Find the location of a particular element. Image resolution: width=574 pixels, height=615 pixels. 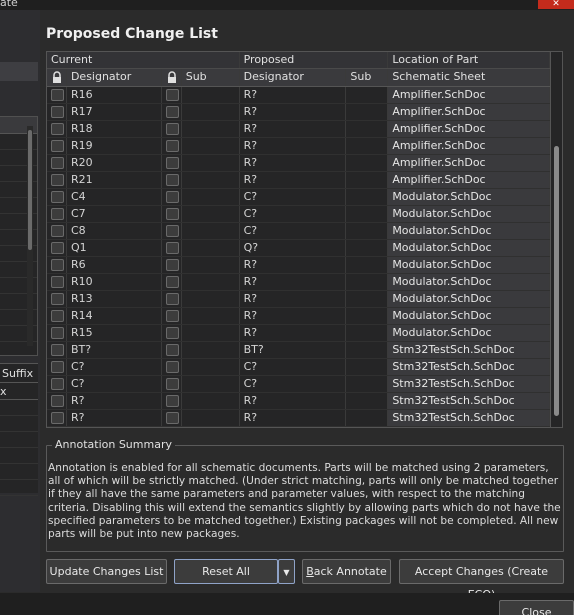

current-designator: R6 is located at coordinates (114, 265).